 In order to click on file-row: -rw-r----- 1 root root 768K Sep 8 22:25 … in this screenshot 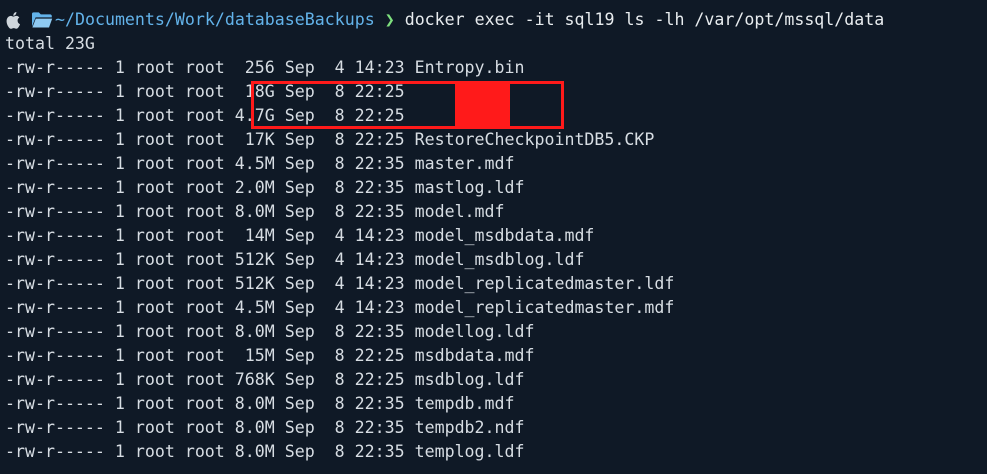, I will do `click(265, 379)`.